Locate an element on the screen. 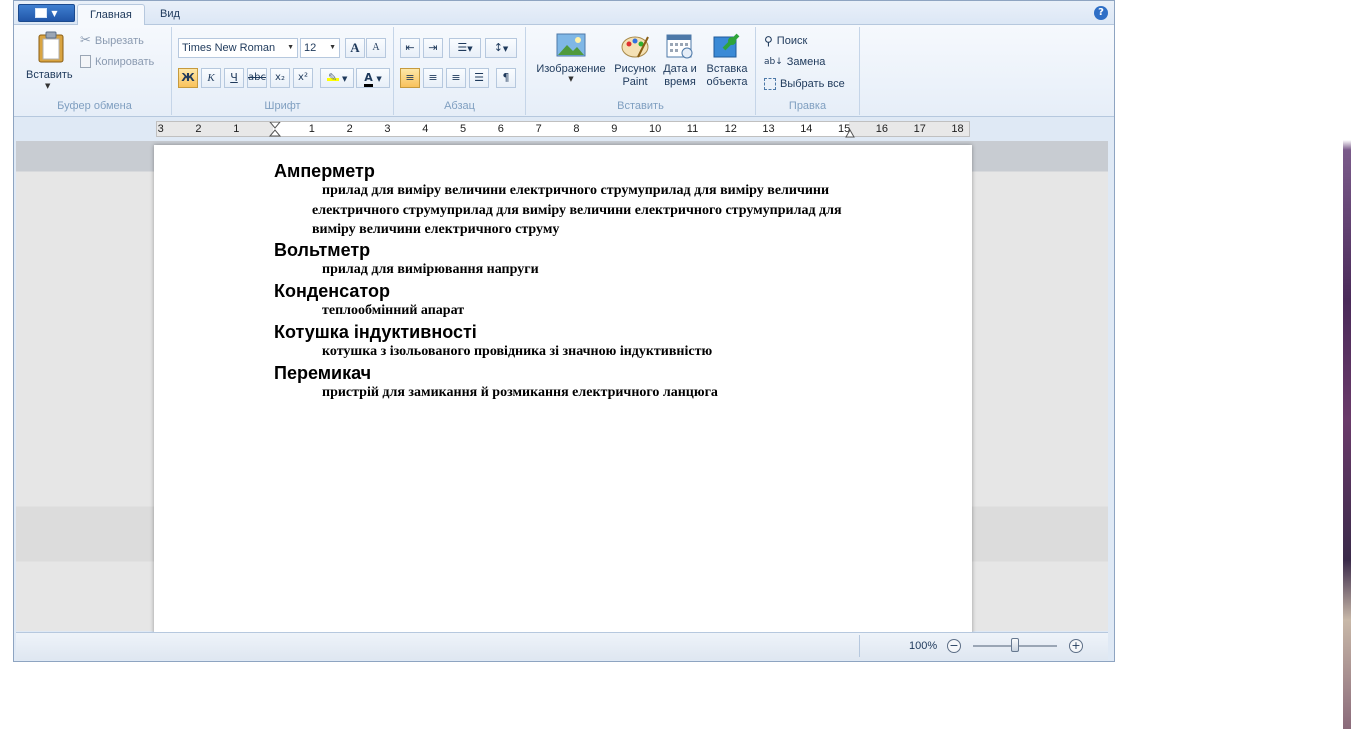  align-left-button: ≡ is located at coordinates (410, 78).